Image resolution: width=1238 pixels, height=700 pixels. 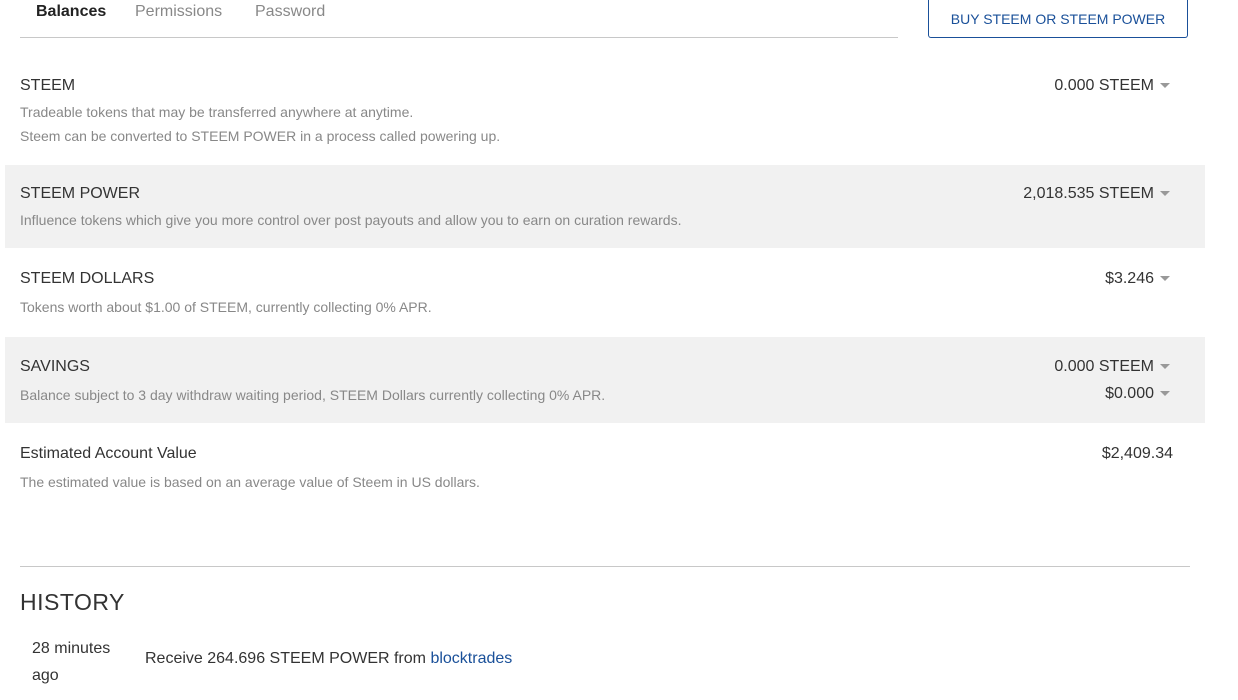 What do you see at coordinates (1137, 453) in the screenshot?
I see `estimated-value-amount: $2,409.34` at bounding box center [1137, 453].